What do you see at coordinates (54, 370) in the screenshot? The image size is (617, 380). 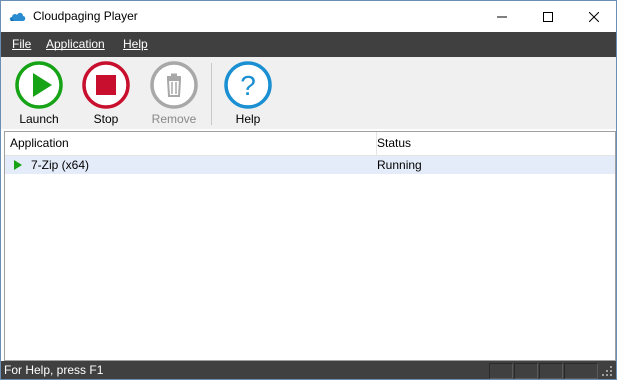 I see `status-text: For Help, press F1` at bounding box center [54, 370].